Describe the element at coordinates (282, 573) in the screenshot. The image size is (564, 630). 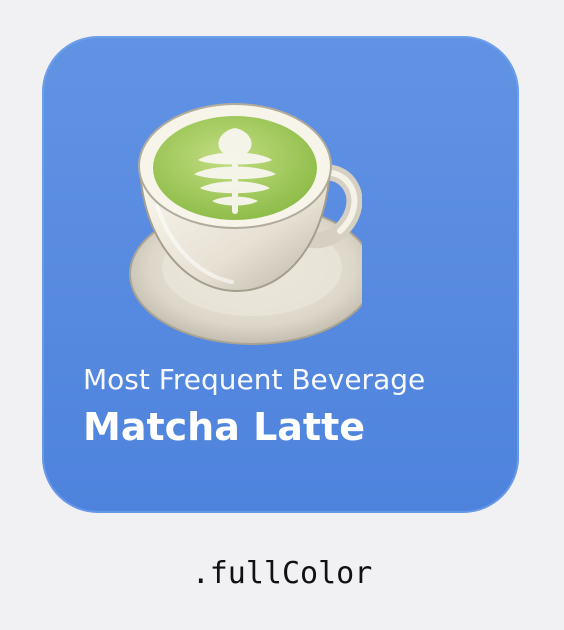
I see `variant-label: .fullColor` at that location.